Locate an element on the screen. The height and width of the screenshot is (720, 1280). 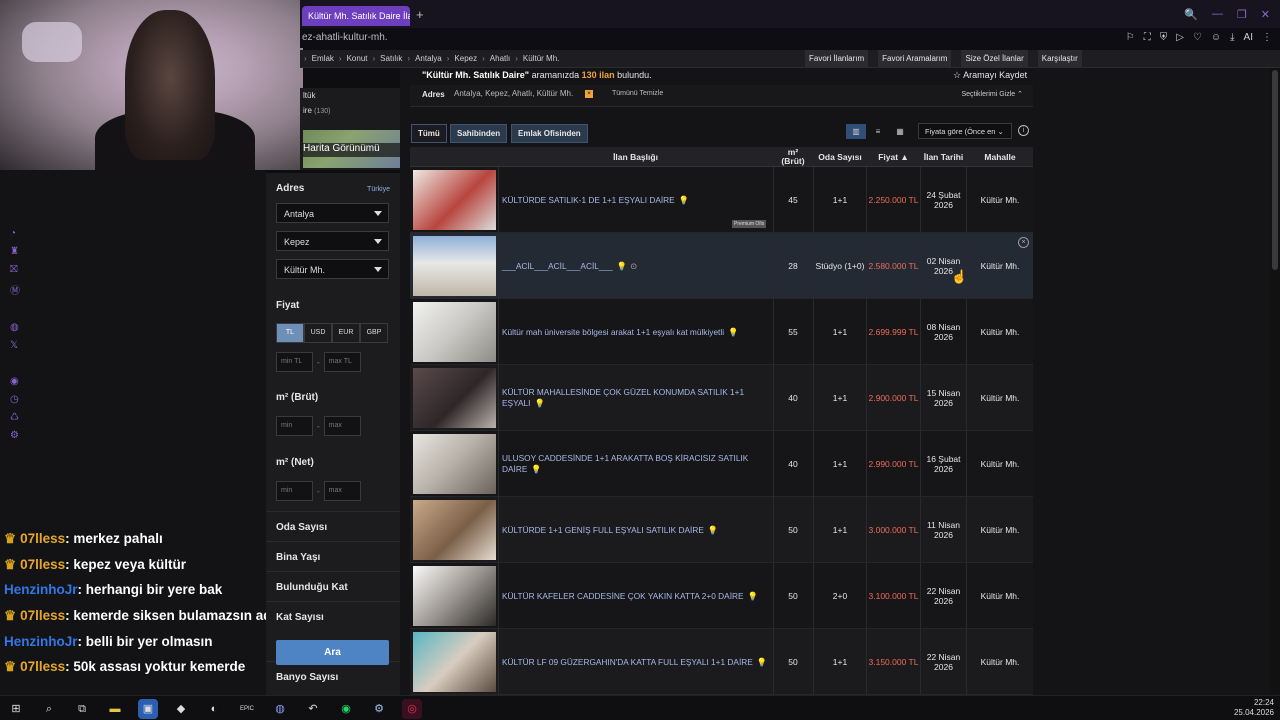
chip-close-icon: × is located at coordinates (589, 94).